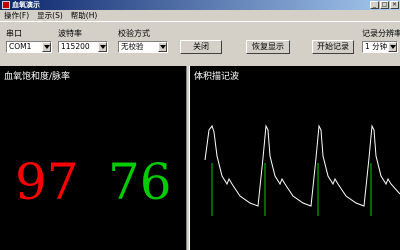 The width and height of the screenshot is (400, 250). I want to click on parity-dropdown-arrow, so click(162, 47).